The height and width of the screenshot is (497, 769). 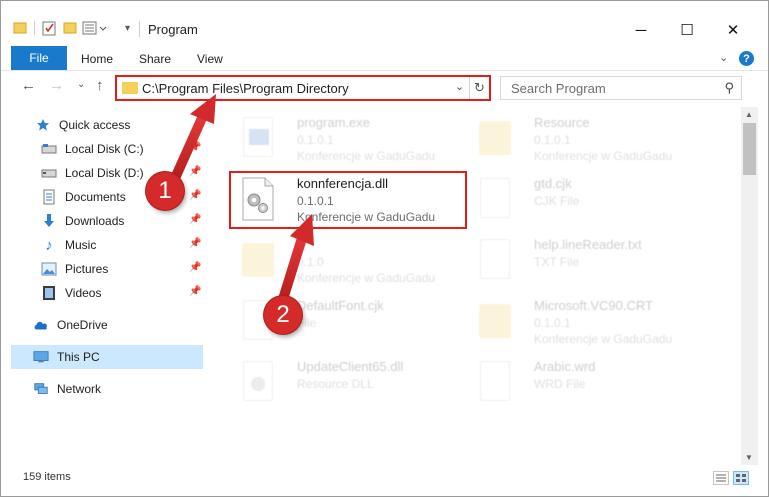 What do you see at coordinates (641, 30) in the screenshot?
I see `minimize-button: ─` at bounding box center [641, 30].